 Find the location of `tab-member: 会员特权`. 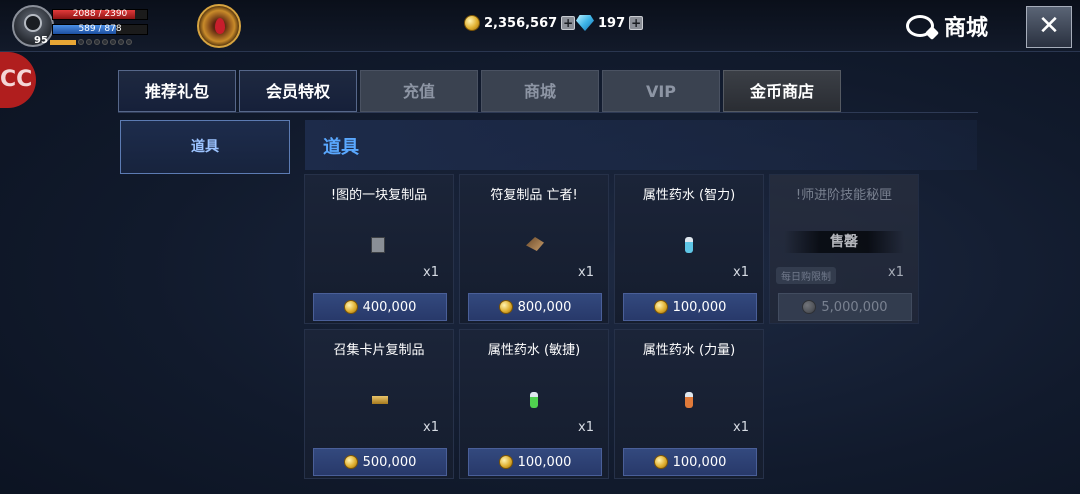

tab-member: 会员特权 is located at coordinates (298, 91).